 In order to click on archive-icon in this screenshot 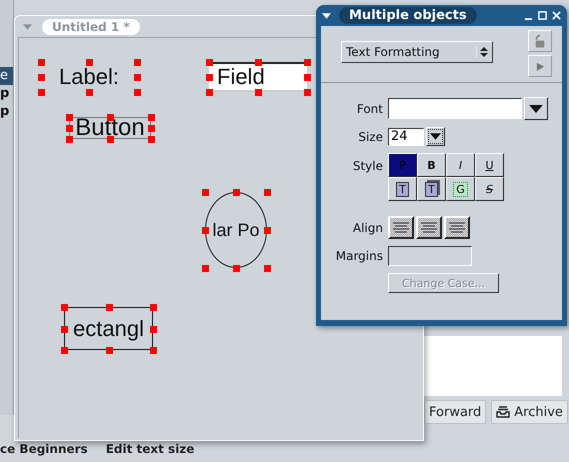, I will do `click(503, 412)`.